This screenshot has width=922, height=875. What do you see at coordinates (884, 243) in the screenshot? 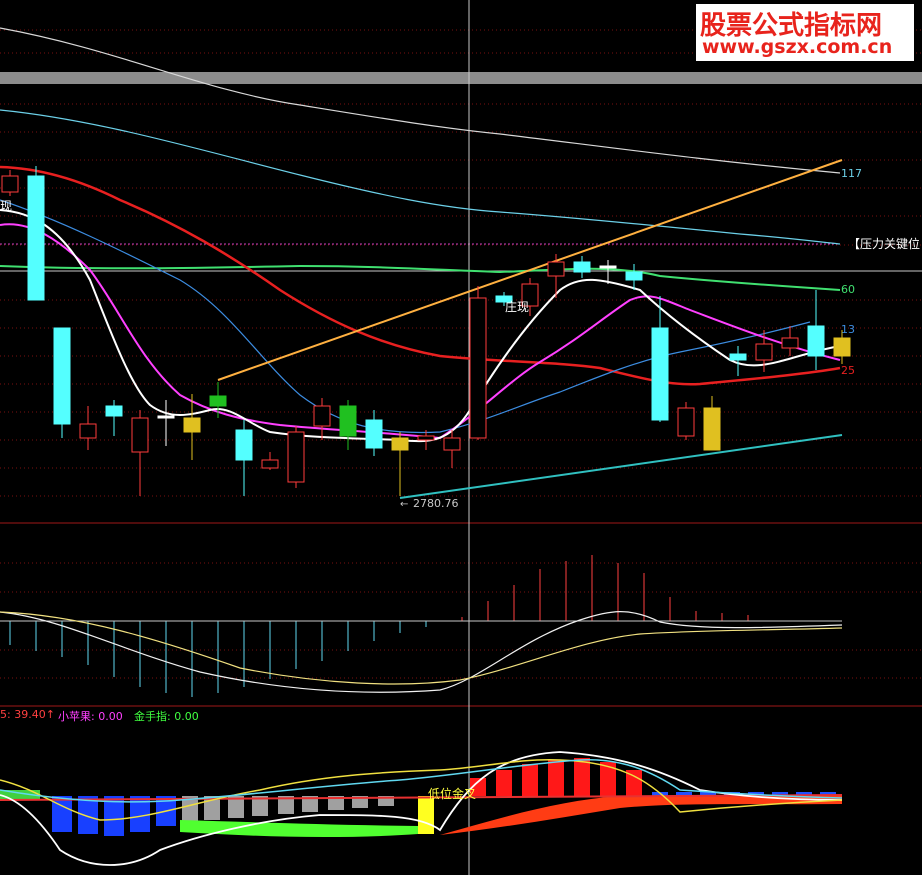
I see `pressure-key-label: 【压力关键位` at bounding box center [884, 243].